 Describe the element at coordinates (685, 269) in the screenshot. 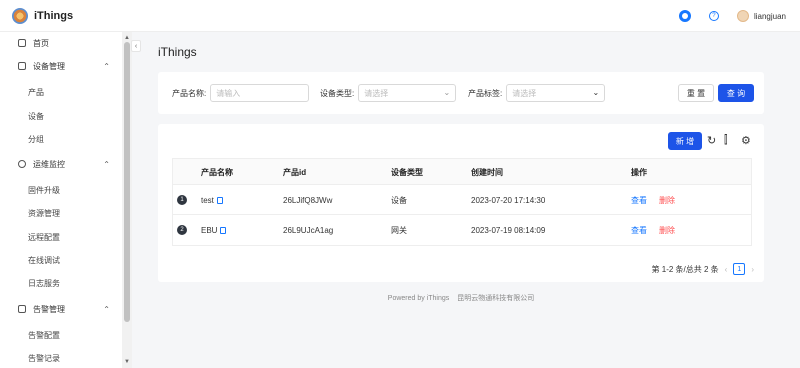

I see `pagination-summary: 第 1-2 条/总共 2 条` at that location.